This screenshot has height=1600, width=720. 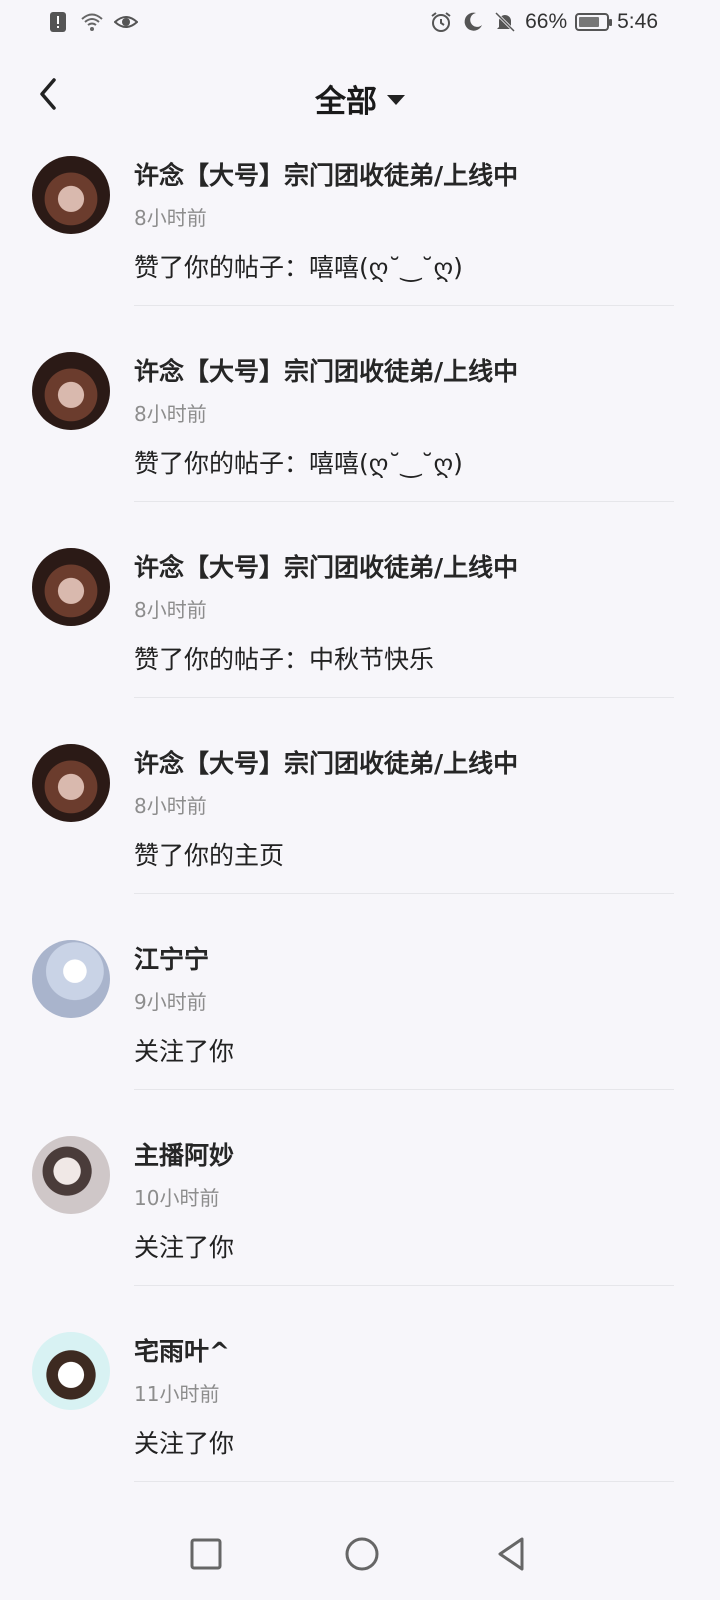 I want to click on caret-down-icon, so click(x=396, y=99).